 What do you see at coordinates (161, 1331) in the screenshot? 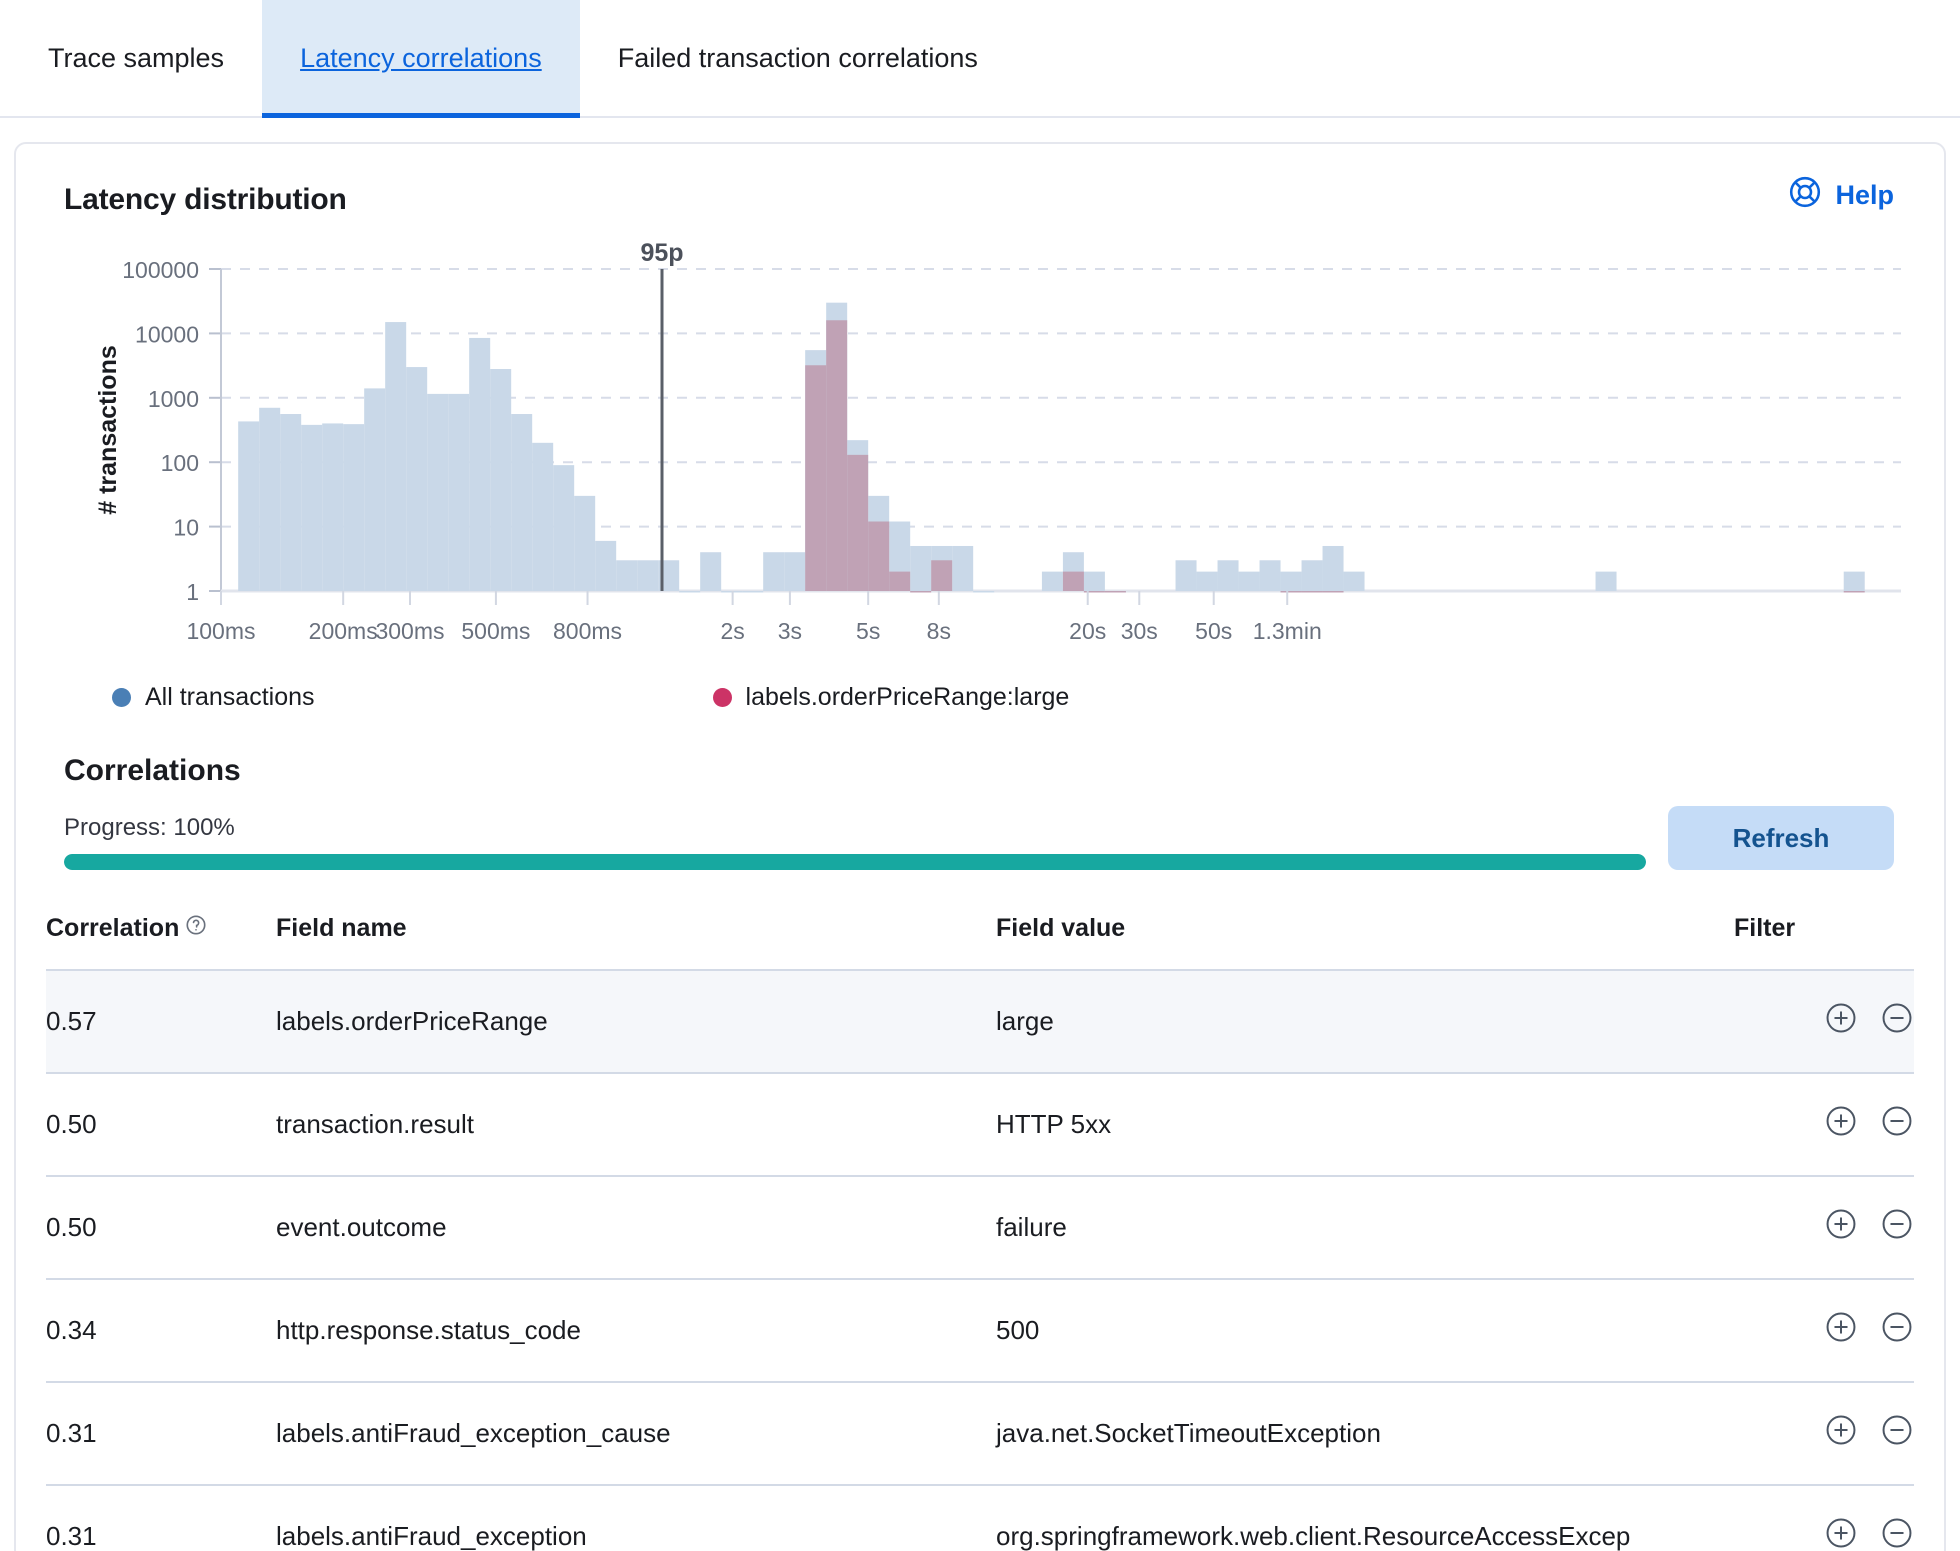
I see `cell-correlation: 0.34` at bounding box center [161, 1331].